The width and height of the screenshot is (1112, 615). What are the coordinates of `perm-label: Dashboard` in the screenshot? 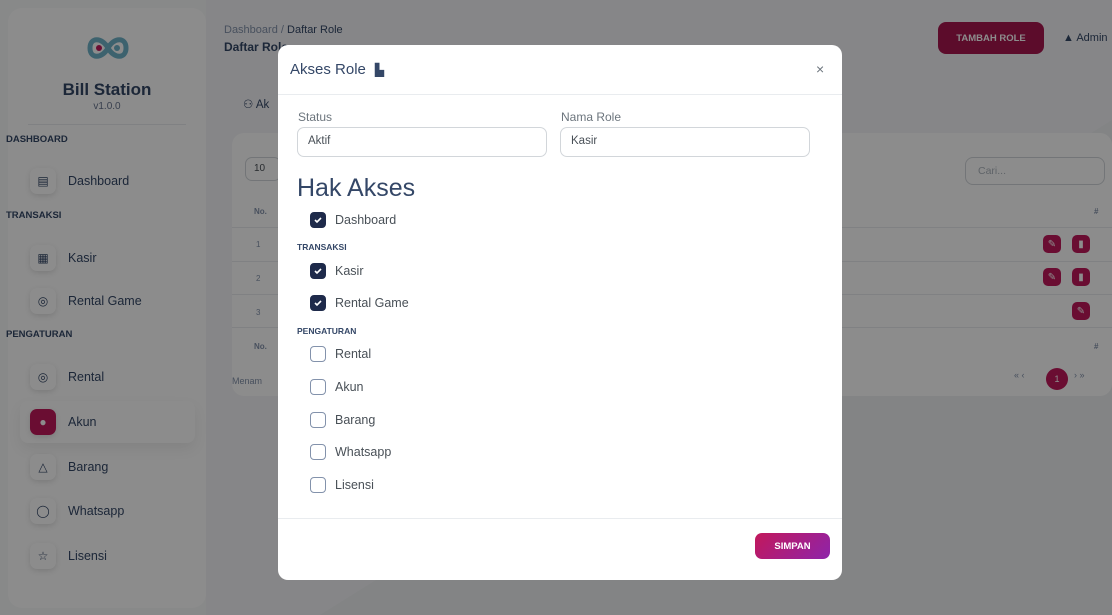 It's located at (366, 220).